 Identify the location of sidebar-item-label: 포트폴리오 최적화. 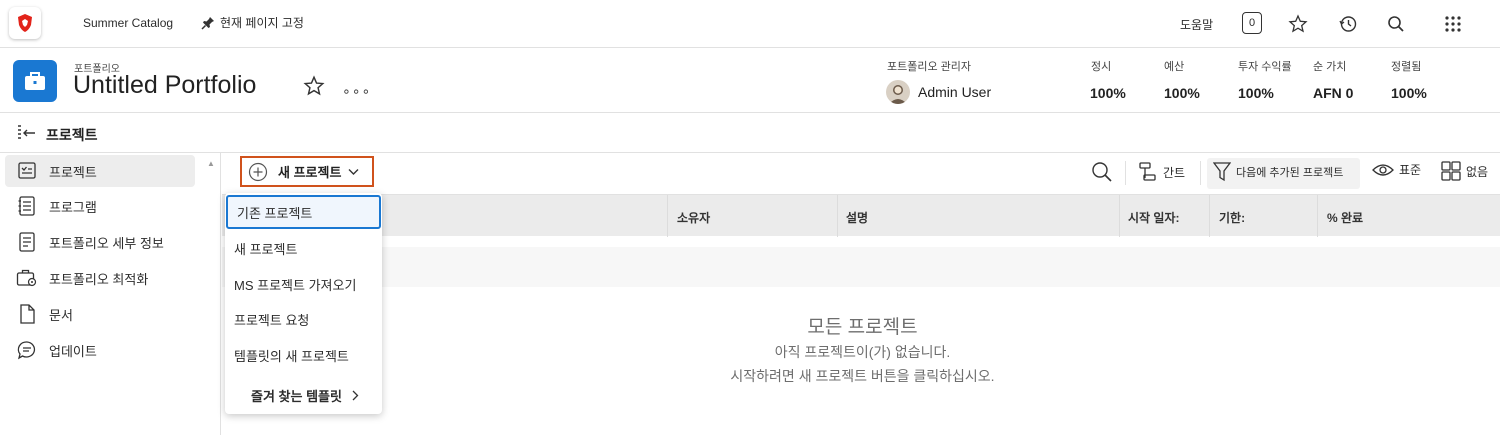
(99, 279).